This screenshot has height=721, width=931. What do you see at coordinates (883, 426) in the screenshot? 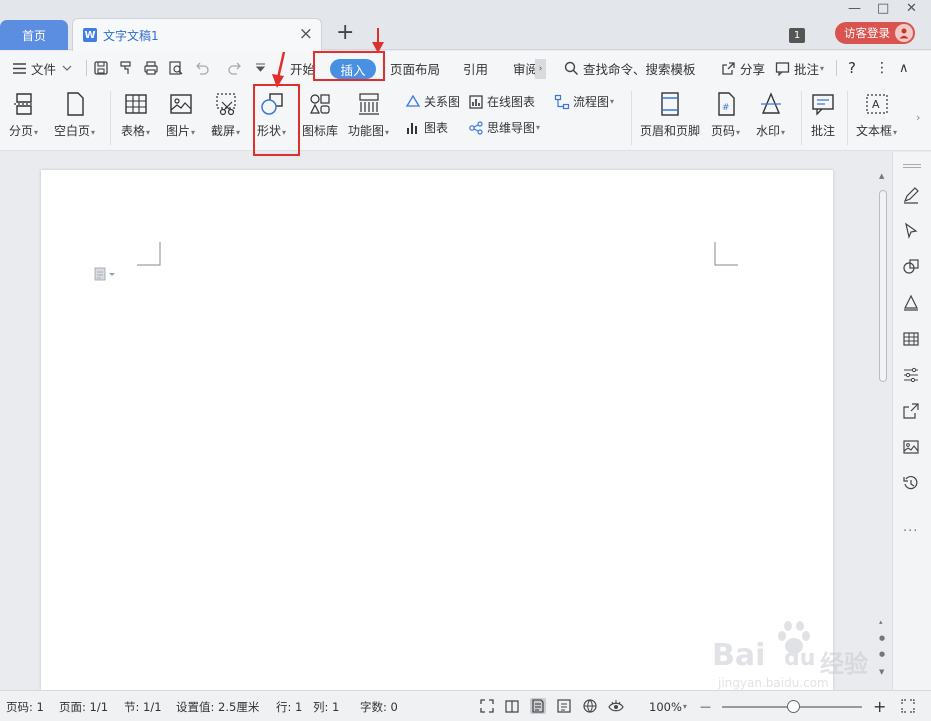
I see `vertical-scrollbar: ▲ ▴ ● ● ▼` at bounding box center [883, 426].